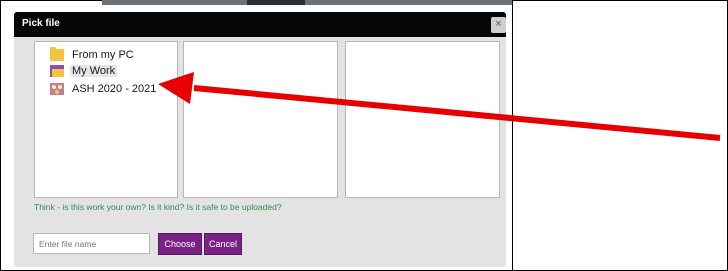 Image resolution: width=728 pixels, height=271 pixels. I want to click on annotation-arrow-head, so click(176, 88).